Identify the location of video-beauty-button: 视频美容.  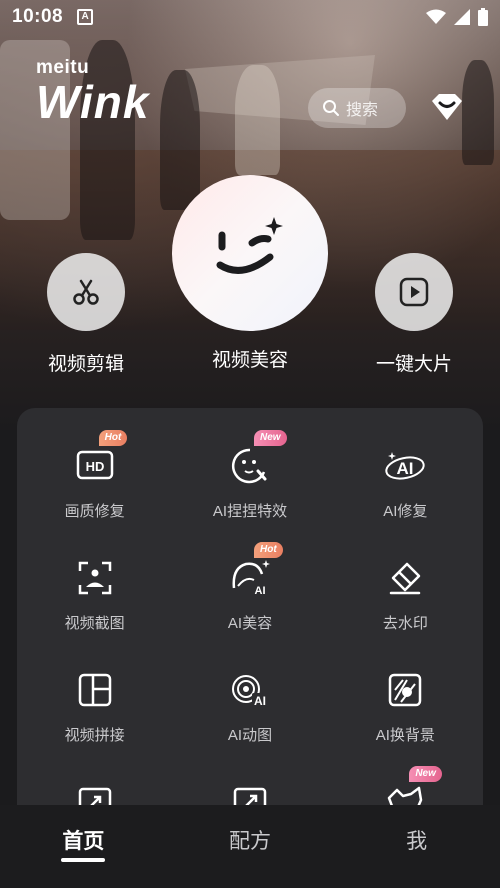
(250, 273).